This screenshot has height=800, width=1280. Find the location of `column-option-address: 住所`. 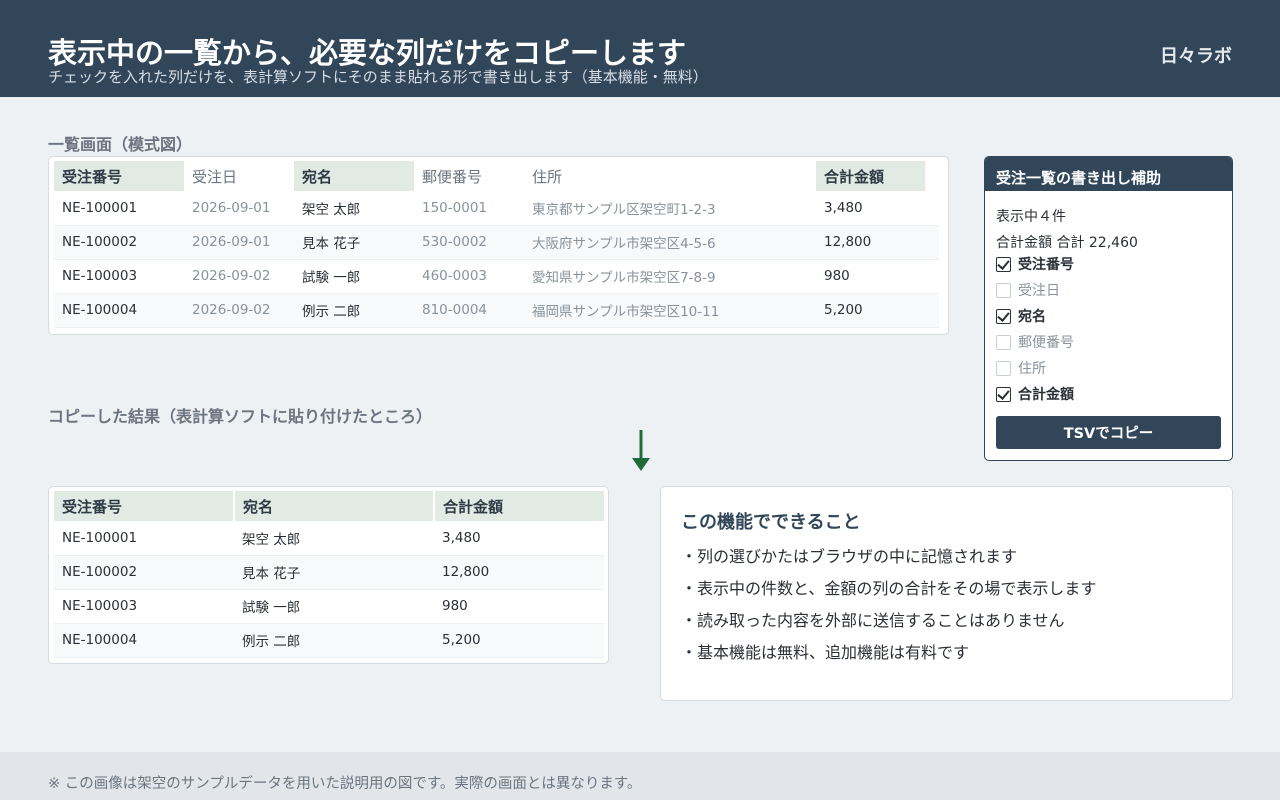

column-option-address: 住所 is located at coordinates (1021, 368).